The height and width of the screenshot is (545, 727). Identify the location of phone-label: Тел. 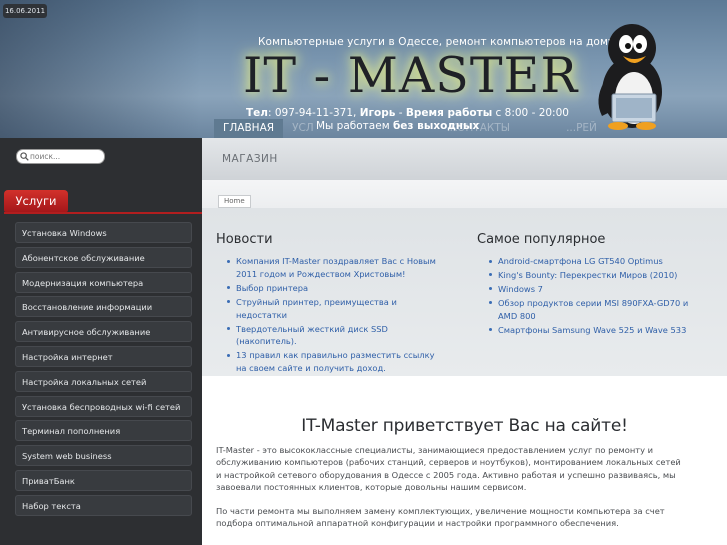
(257, 113).